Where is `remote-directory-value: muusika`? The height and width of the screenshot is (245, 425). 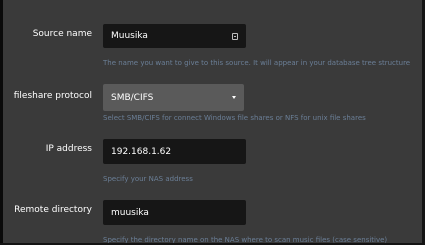 remote-directory-value: muusika is located at coordinates (130, 212).